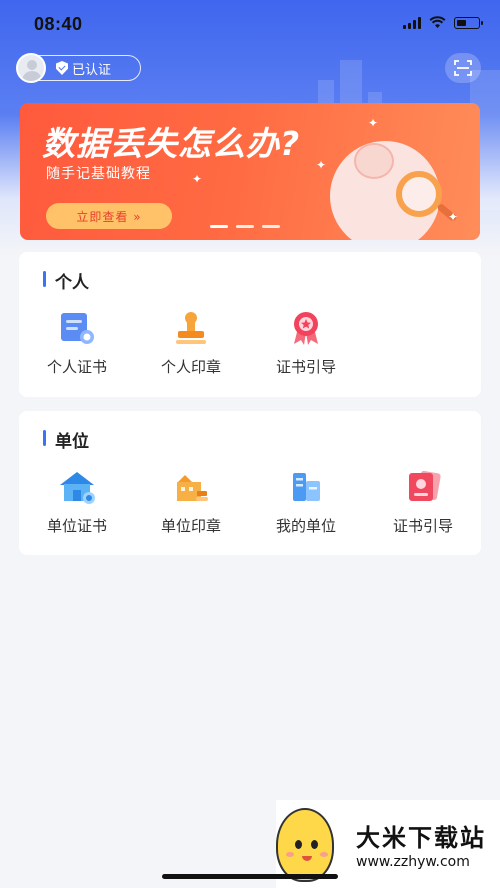 This screenshot has height=888, width=500. I want to click on section-title-personal: 个人, so click(66, 280).